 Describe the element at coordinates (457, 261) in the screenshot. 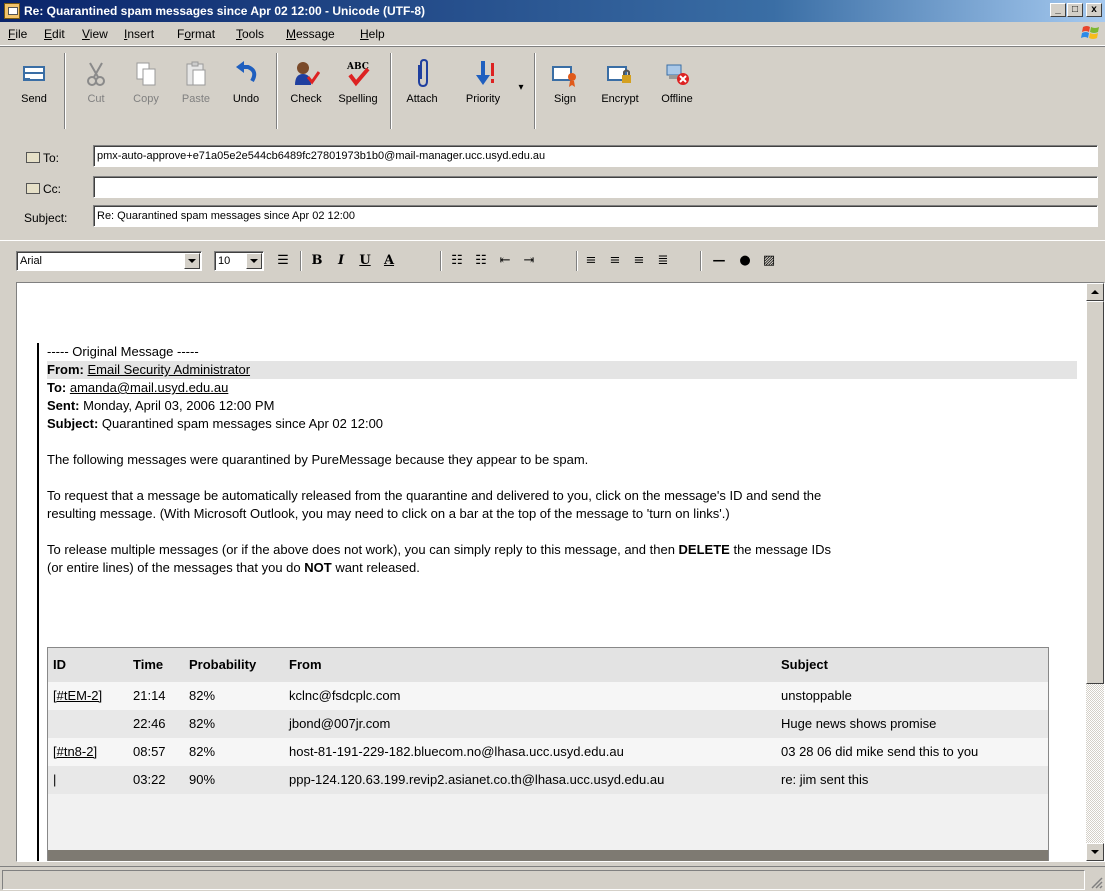

I see `numbered-list-icon: ☷` at that location.